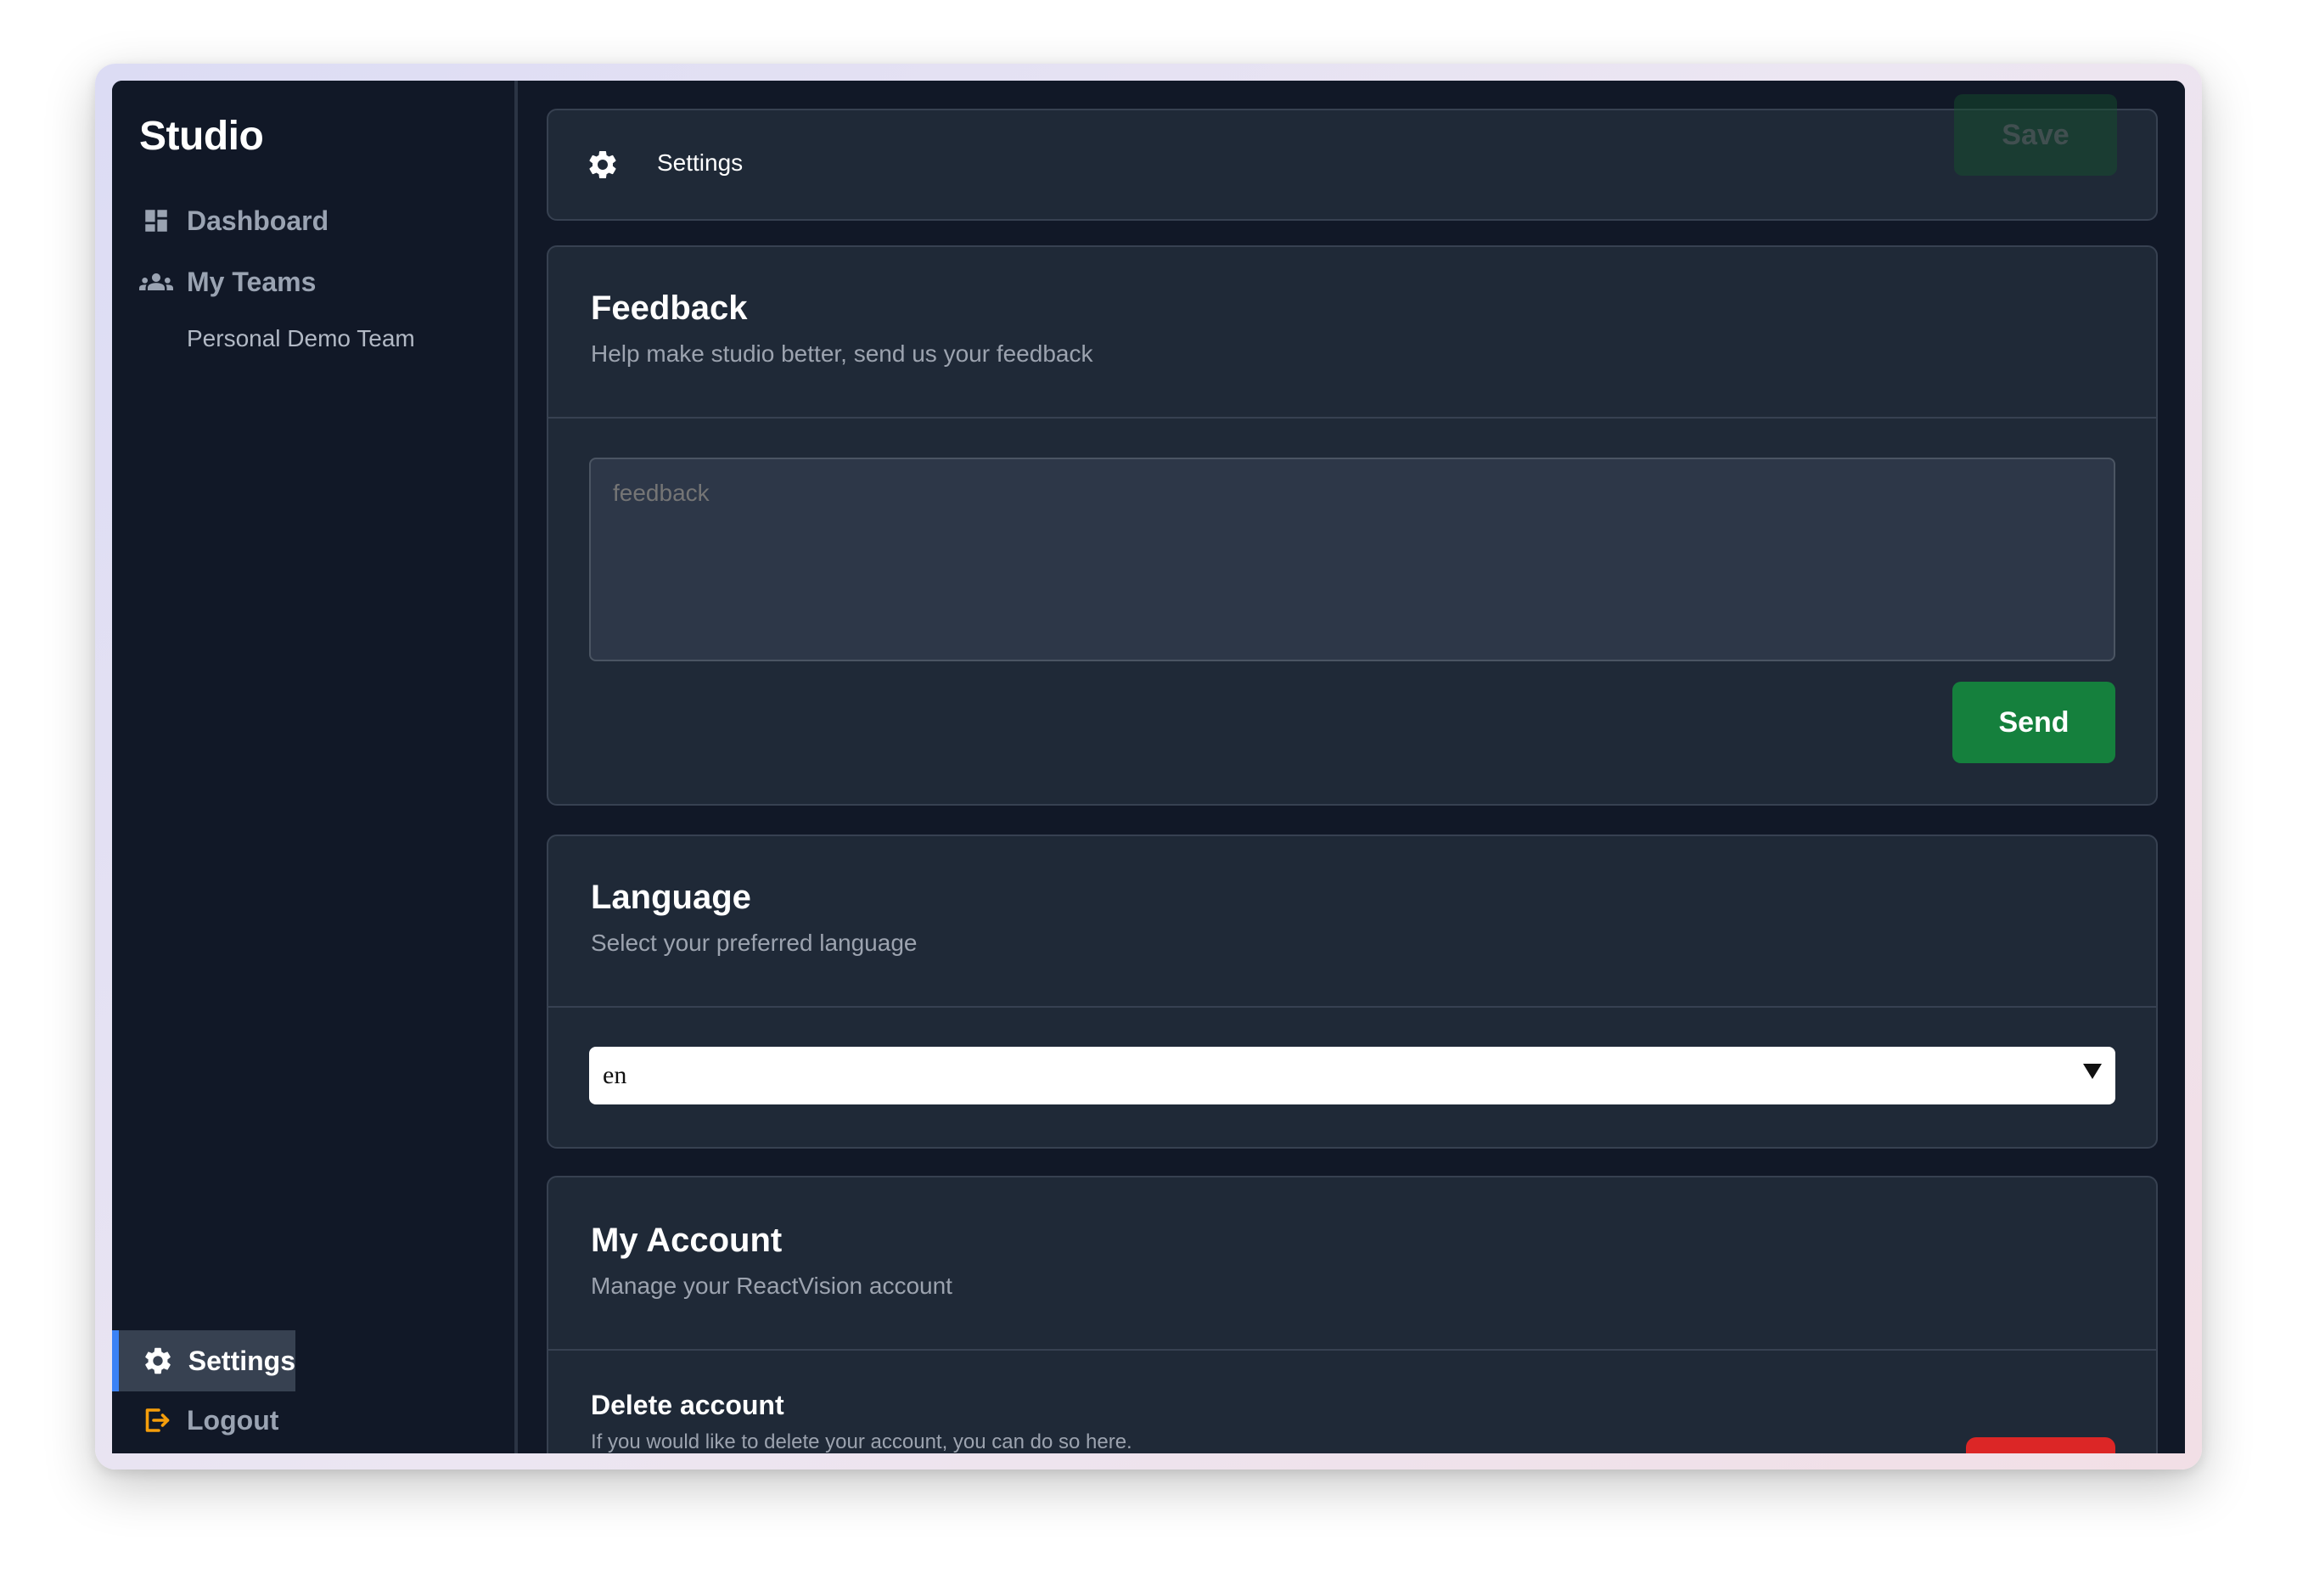 The width and height of the screenshot is (2297, 1596). Describe the element at coordinates (233, 1420) in the screenshot. I see `sidebar-item-label: Logout` at that location.